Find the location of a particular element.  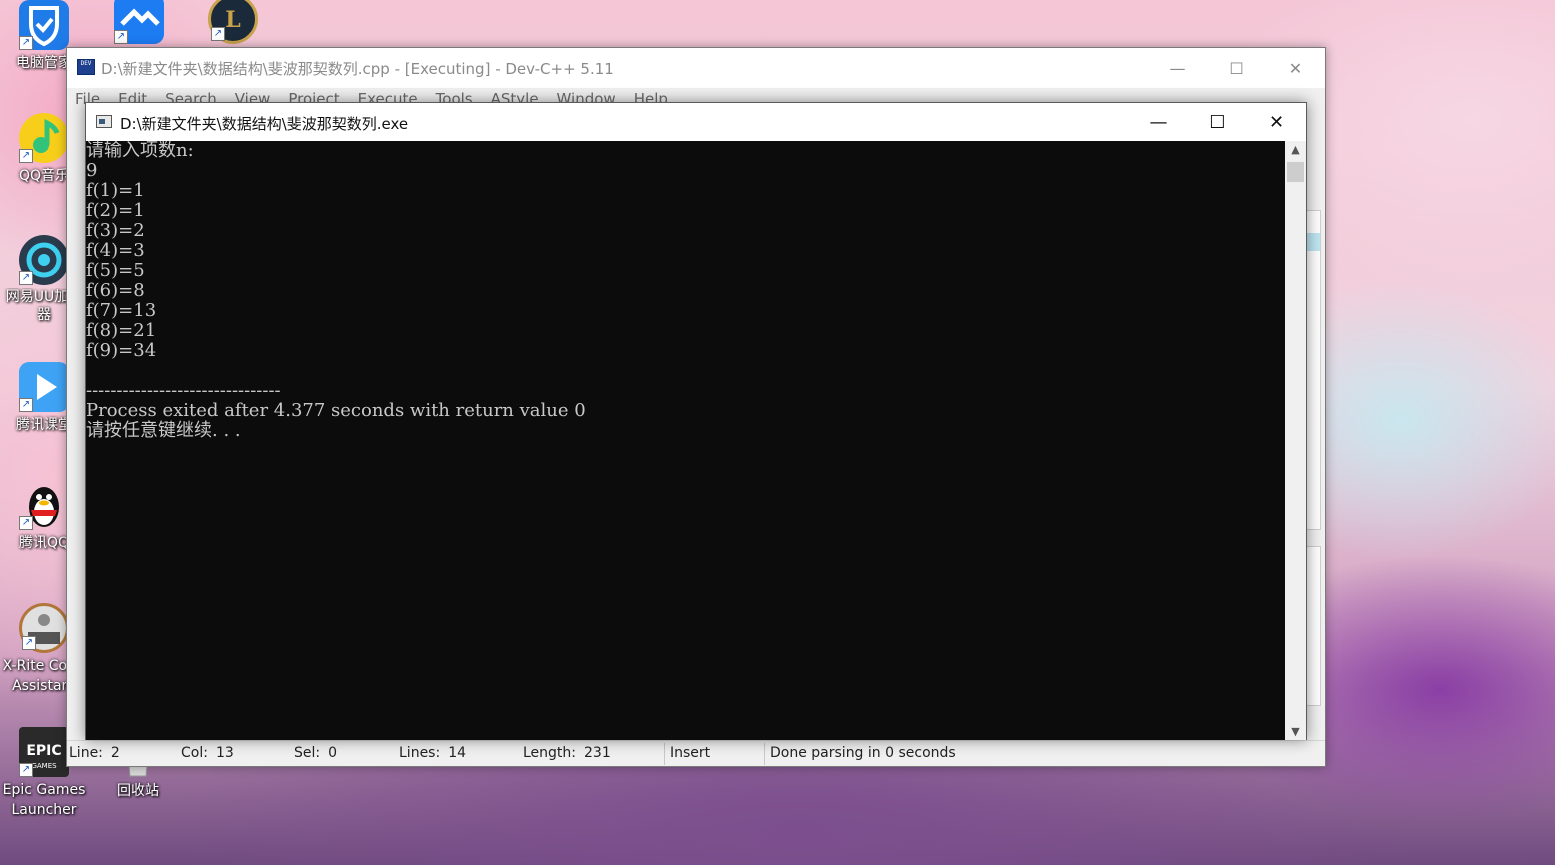

penguin-icon: ↗ is located at coordinates (44, 505).